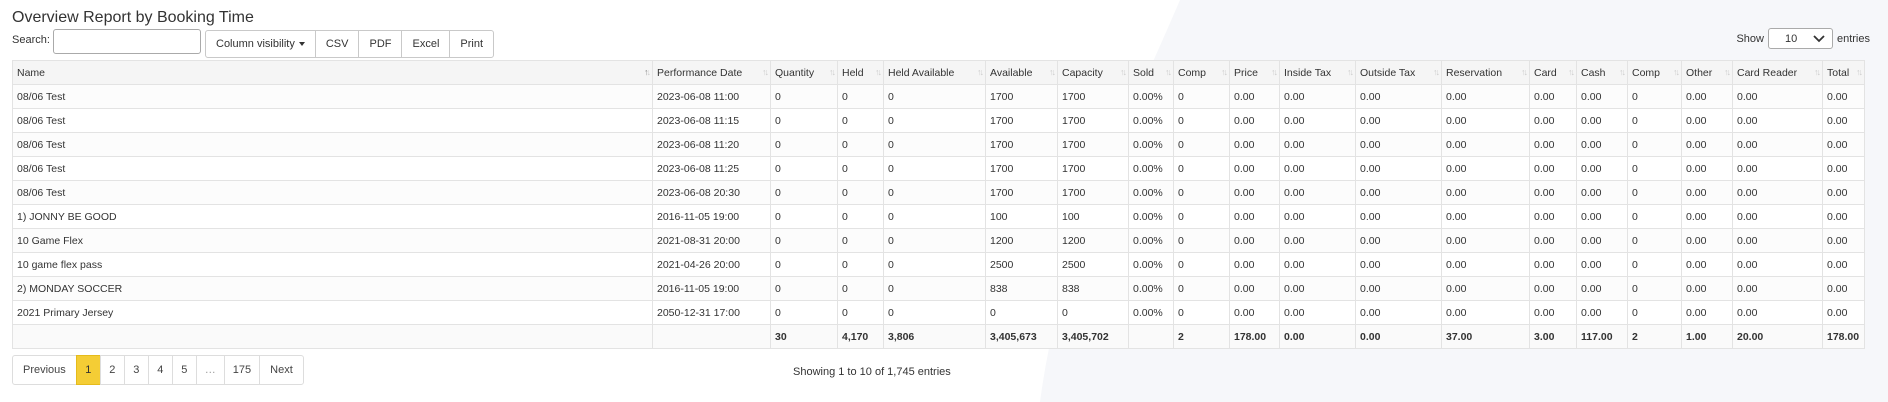  I want to click on page-button-4: 4, so click(160, 370).